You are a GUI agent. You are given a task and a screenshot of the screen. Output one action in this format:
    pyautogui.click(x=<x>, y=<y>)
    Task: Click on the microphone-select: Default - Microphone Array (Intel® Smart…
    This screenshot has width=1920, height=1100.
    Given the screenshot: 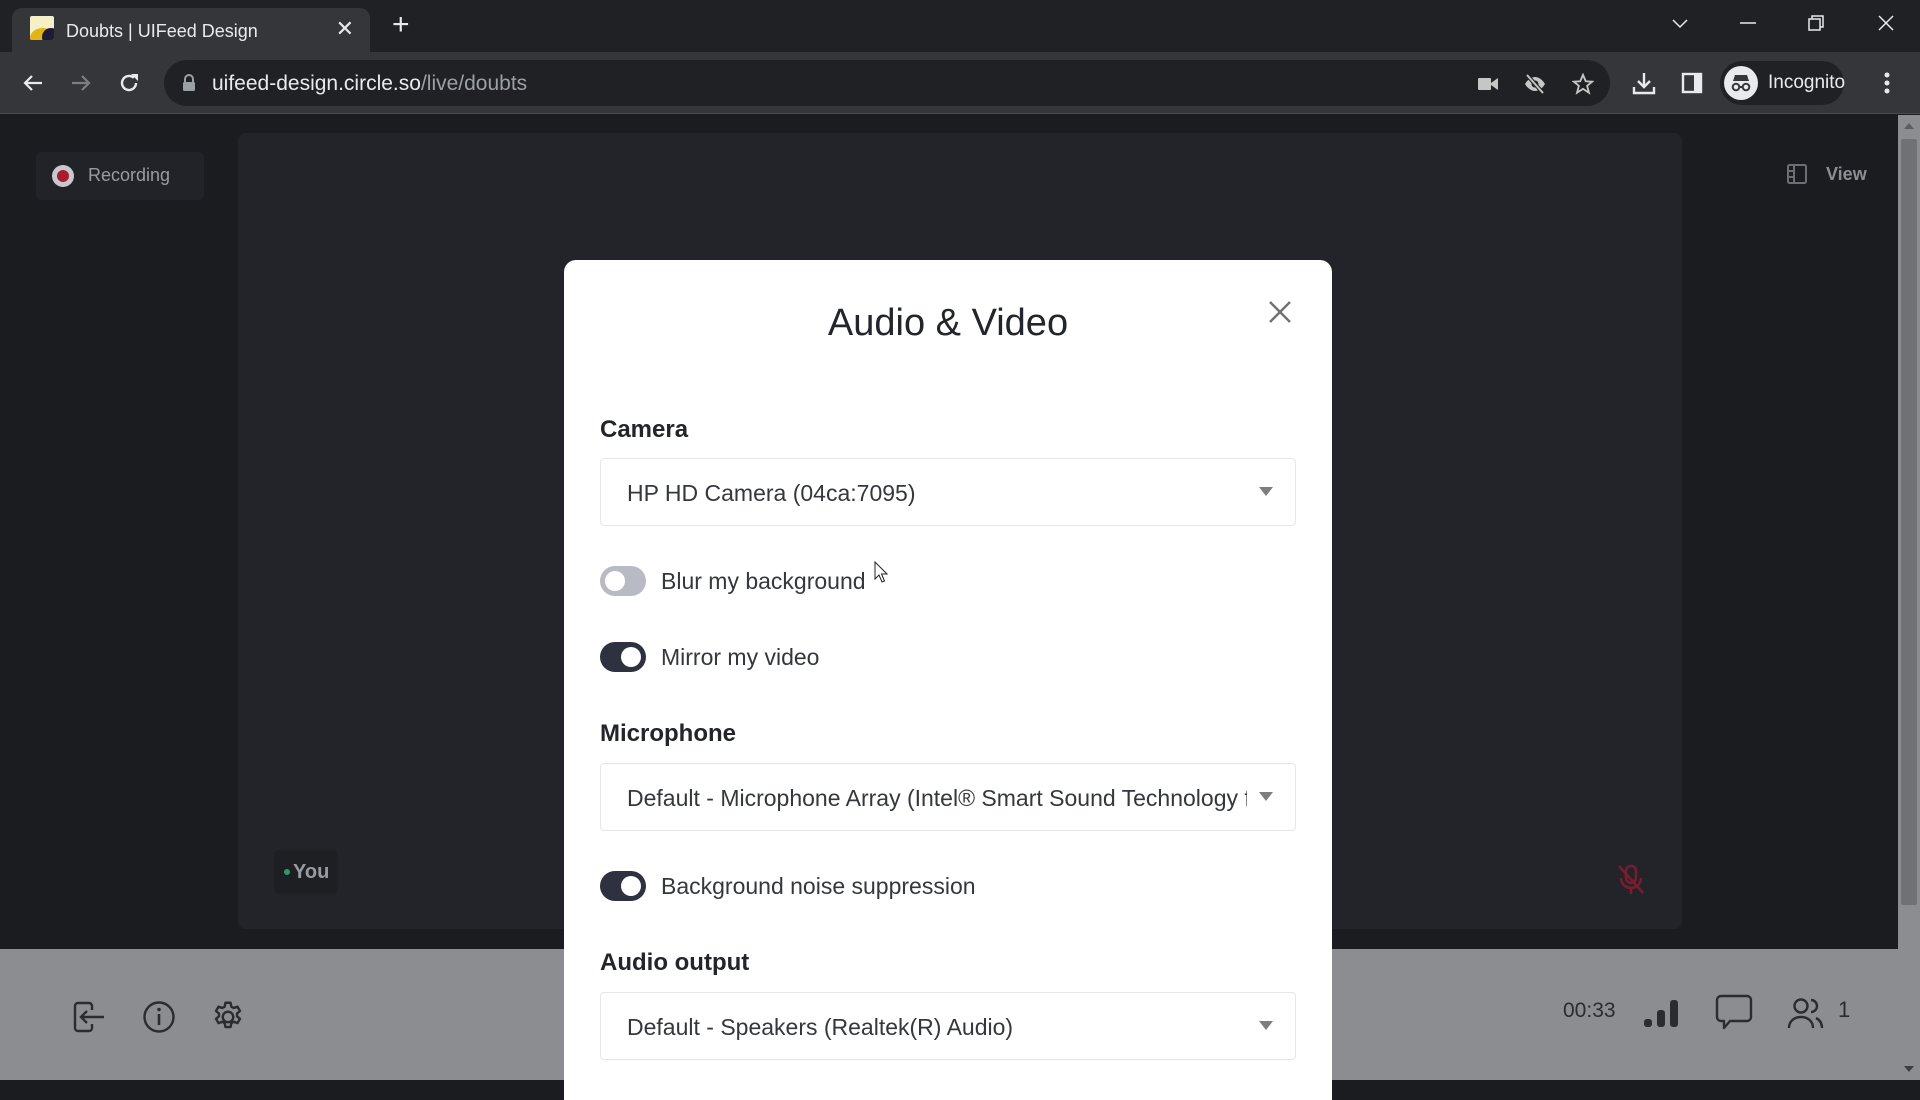 What is the action you would take?
    pyautogui.click(x=948, y=797)
    